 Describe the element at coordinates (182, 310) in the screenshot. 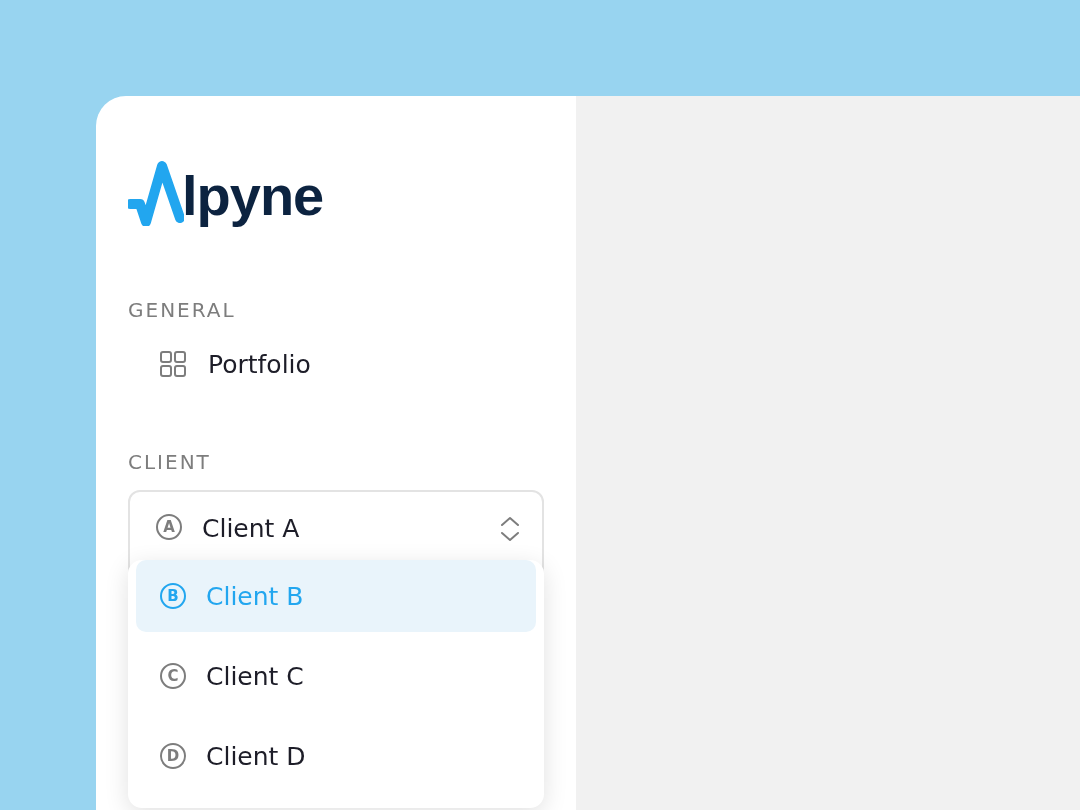

I see `section-title: GENERAL` at that location.